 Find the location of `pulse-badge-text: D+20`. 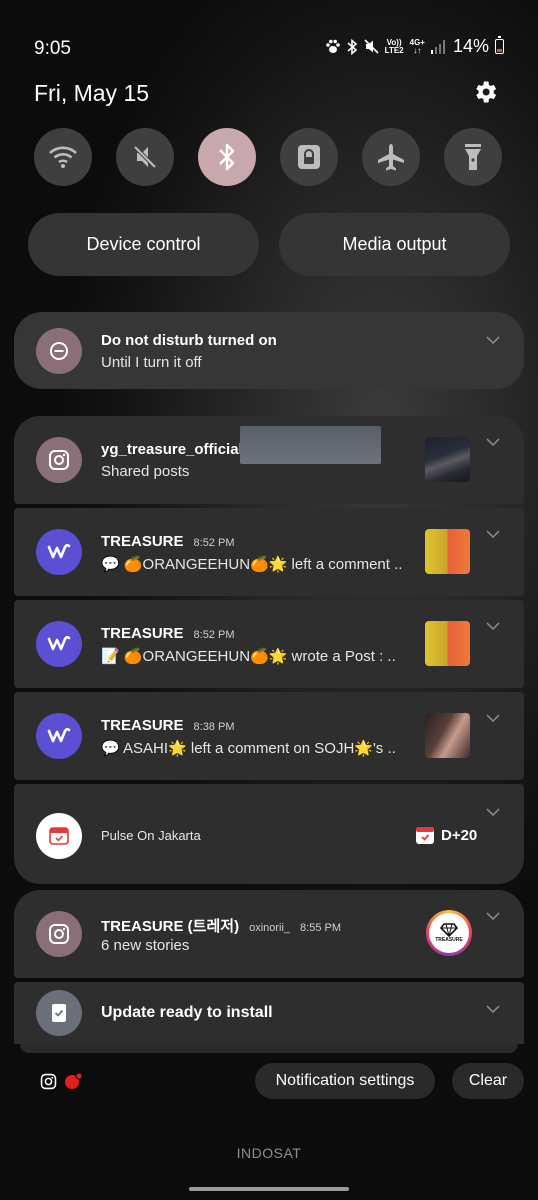

pulse-badge-text: D+20 is located at coordinates (459, 835).